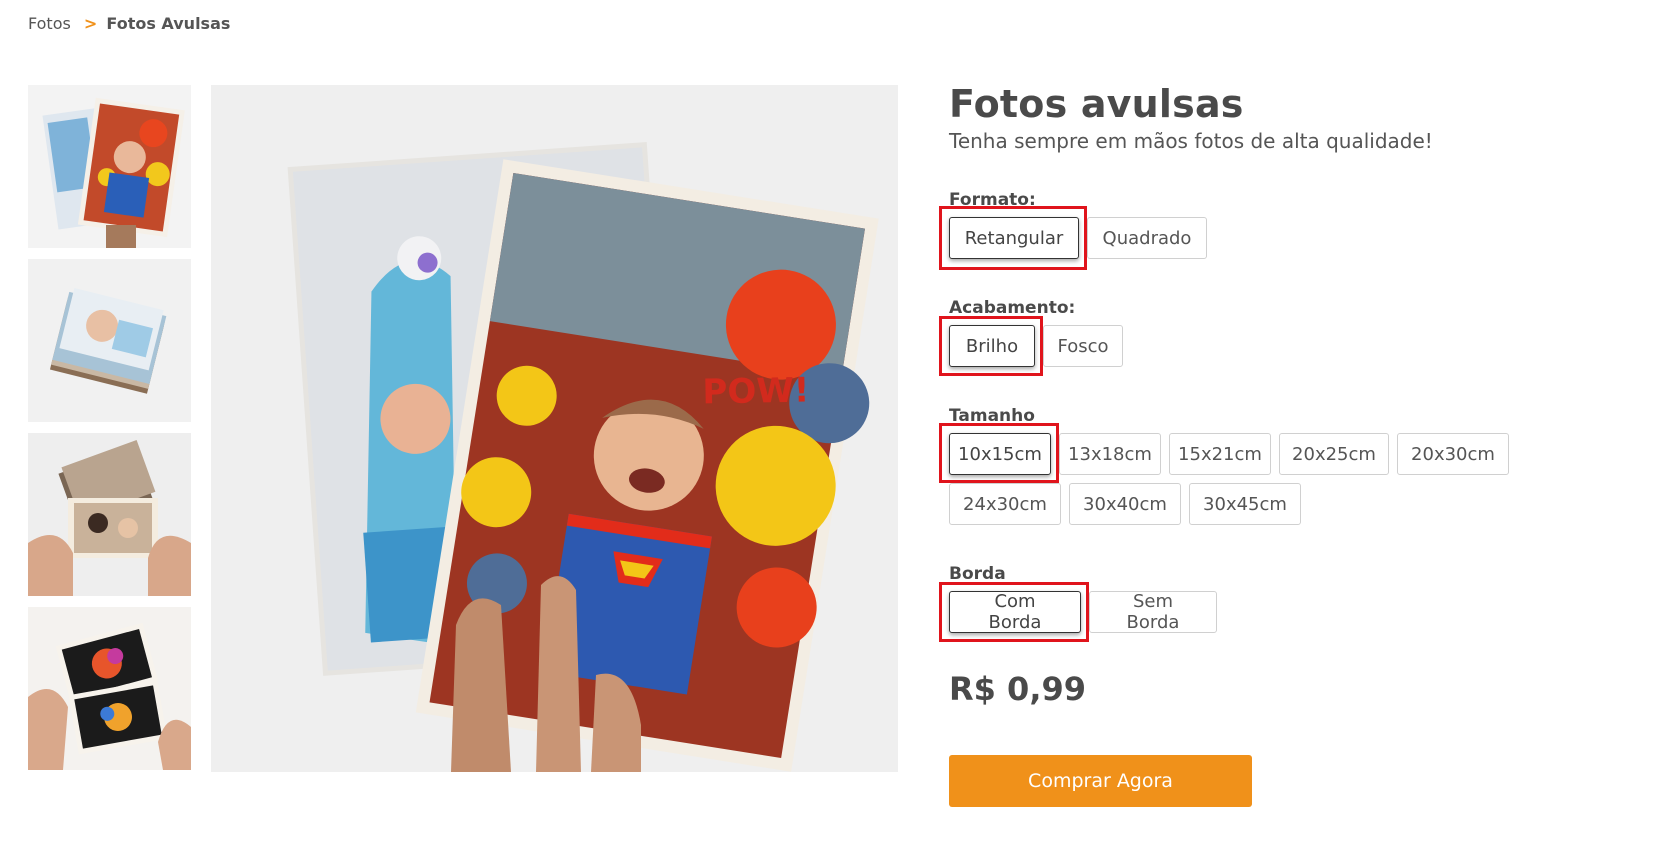 The height and width of the screenshot is (844, 1663). What do you see at coordinates (1083, 346) in the screenshot?
I see `acabamento-fosco-button: Fosco` at bounding box center [1083, 346].